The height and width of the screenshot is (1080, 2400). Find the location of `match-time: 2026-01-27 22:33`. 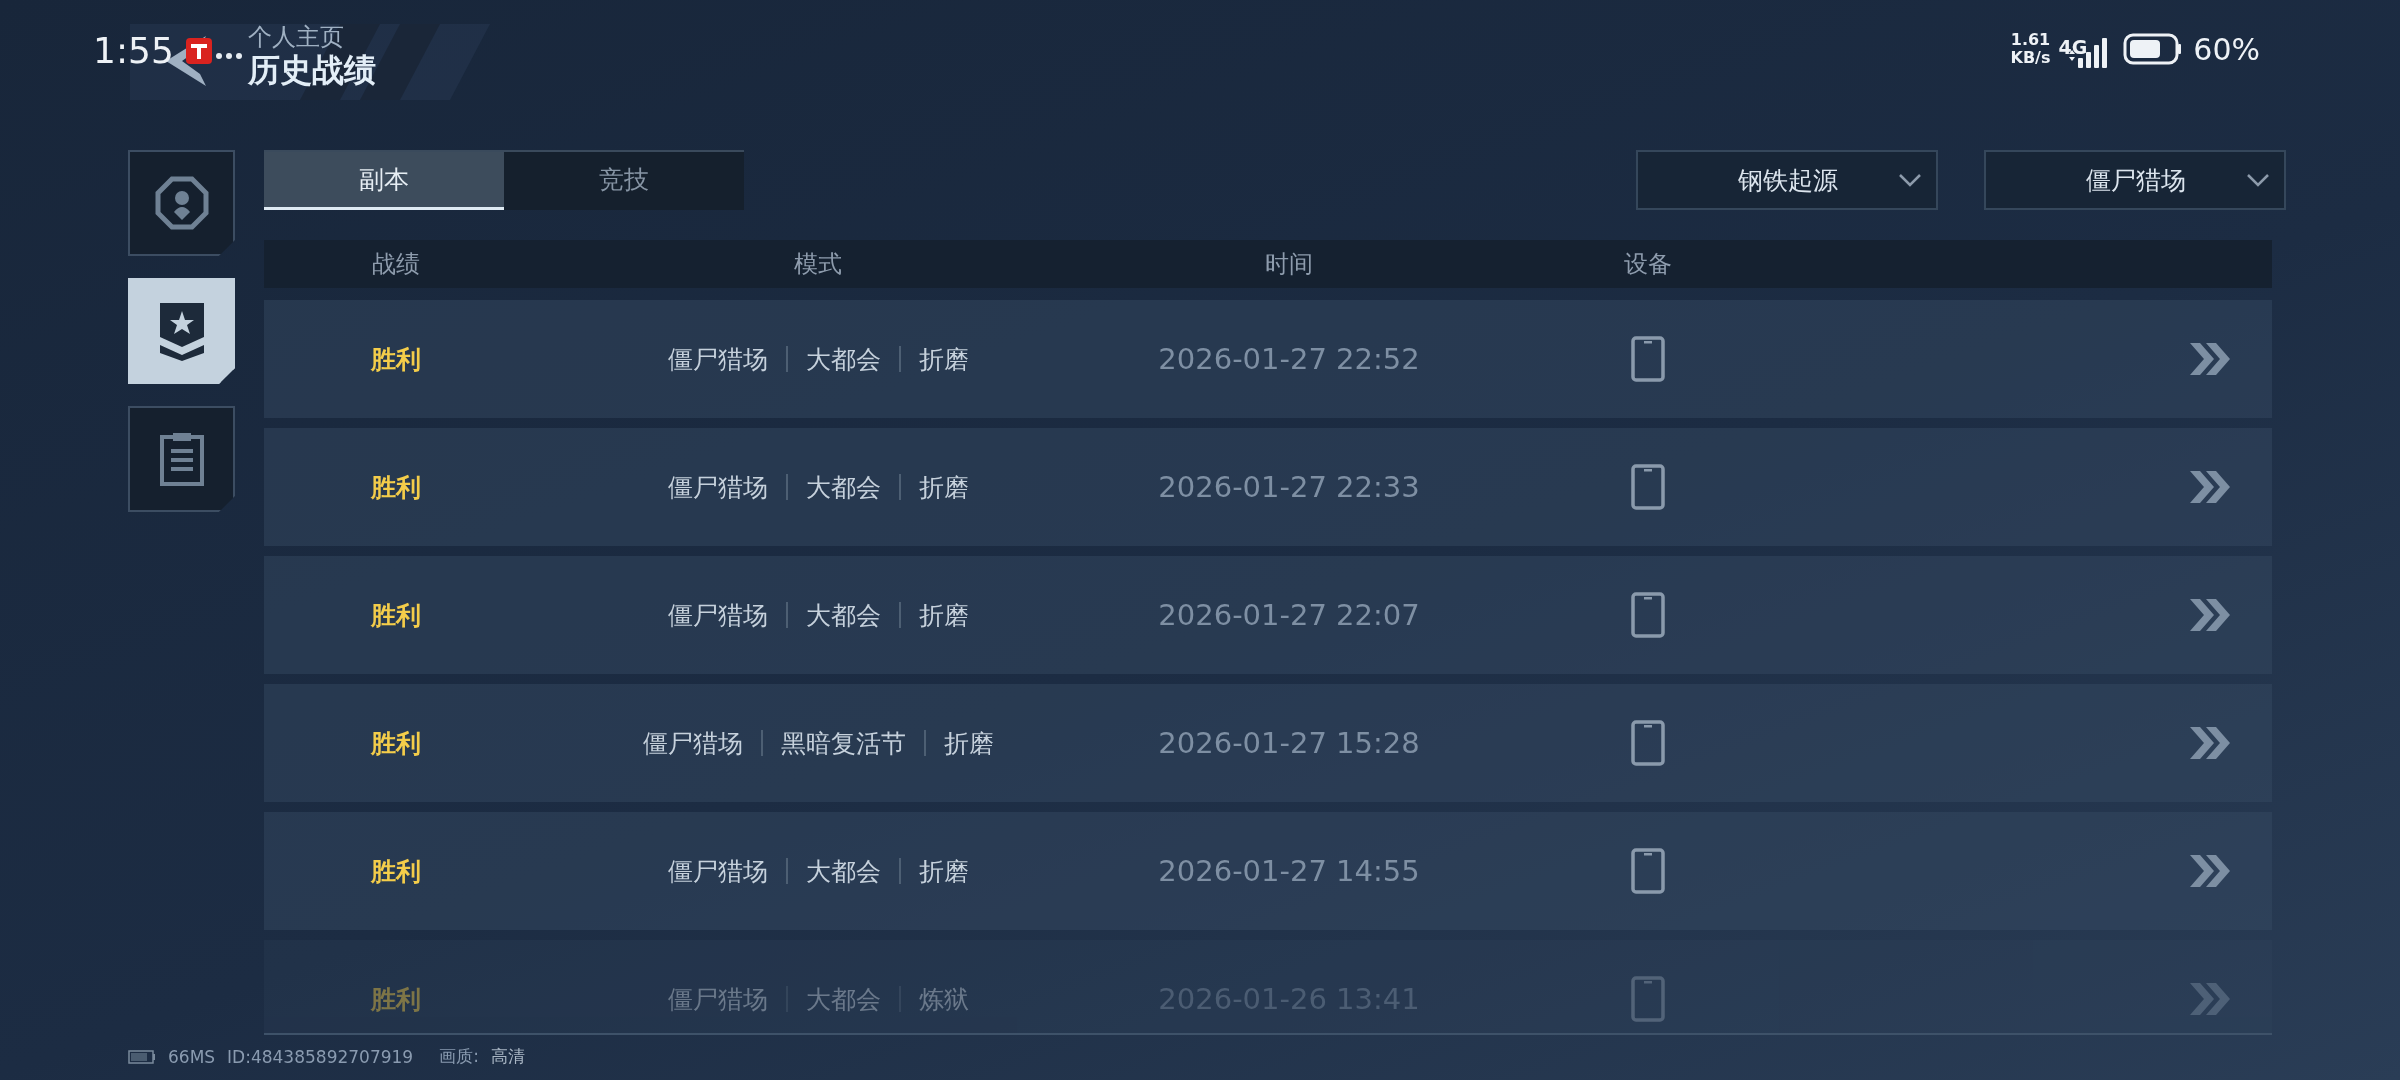

match-time: 2026-01-27 22:33 is located at coordinates (1289, 487).